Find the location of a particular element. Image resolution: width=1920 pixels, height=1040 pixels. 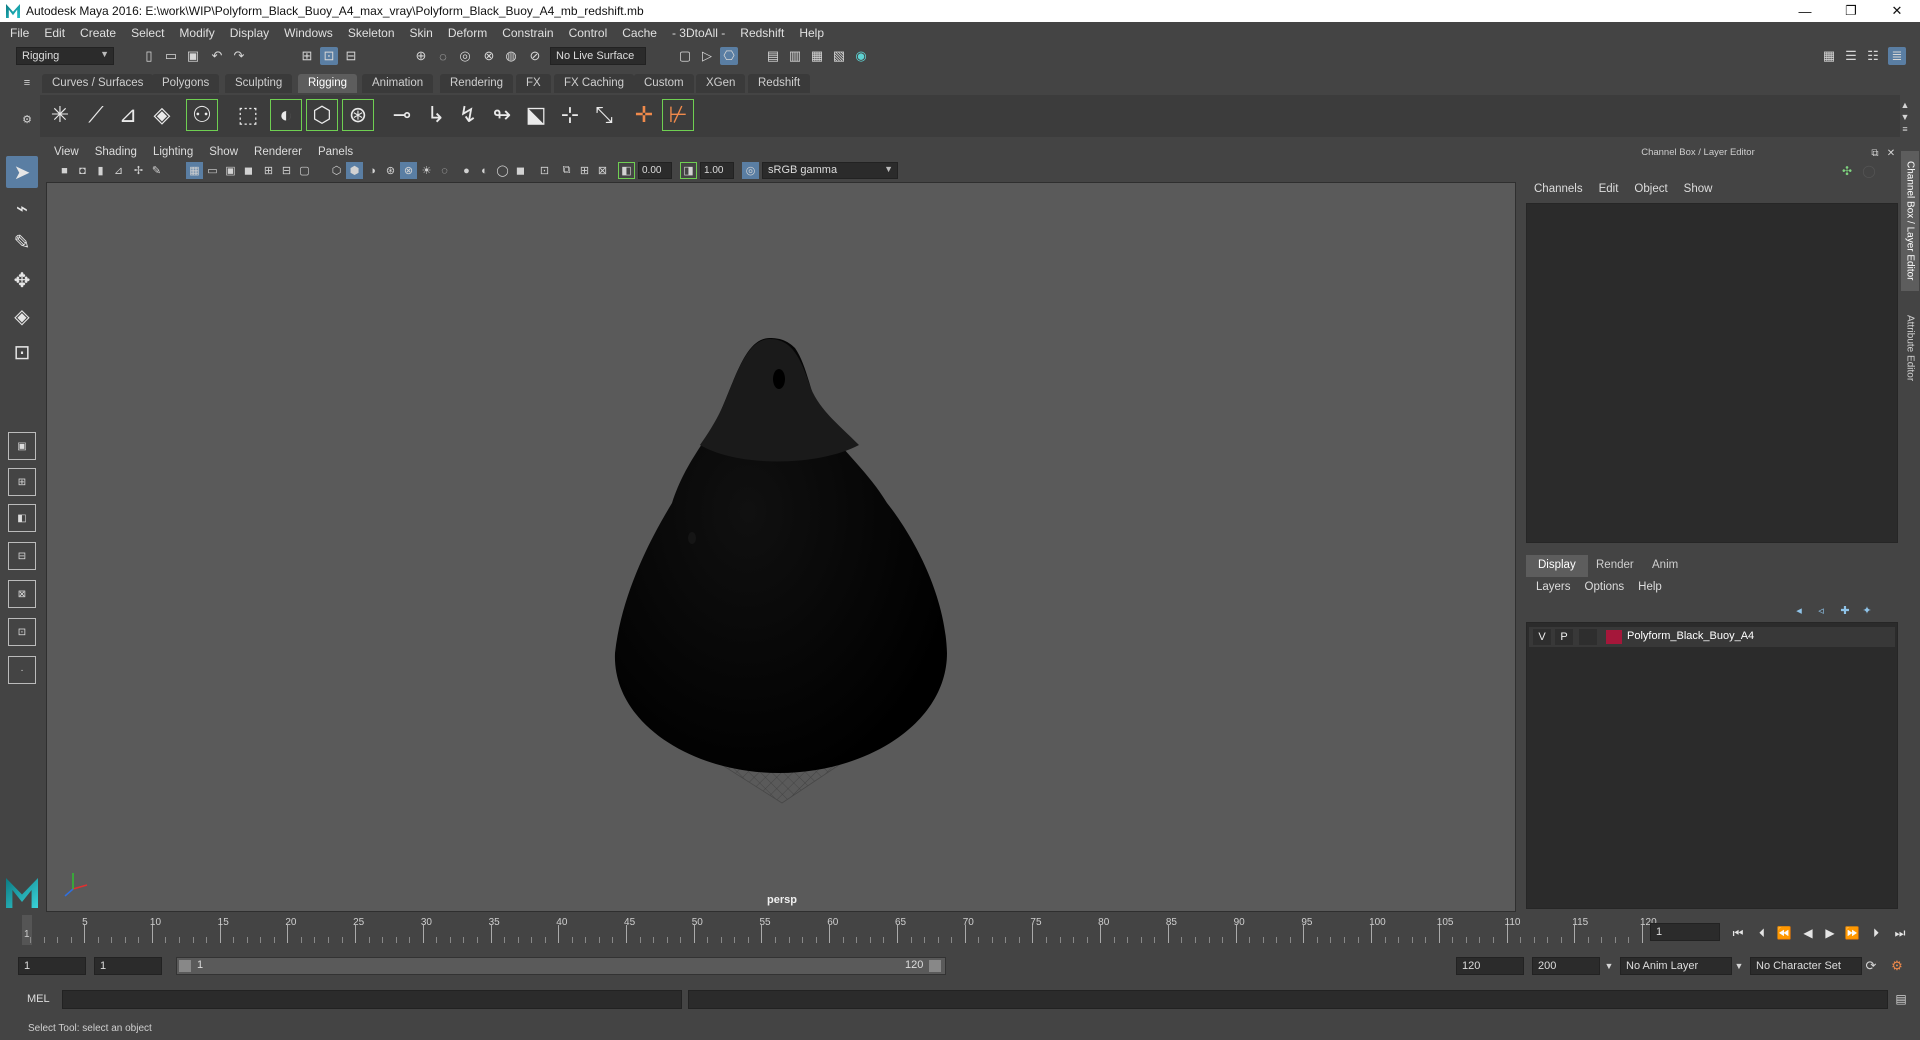

menu-skin: Skin is located at coordinates (421, 33).